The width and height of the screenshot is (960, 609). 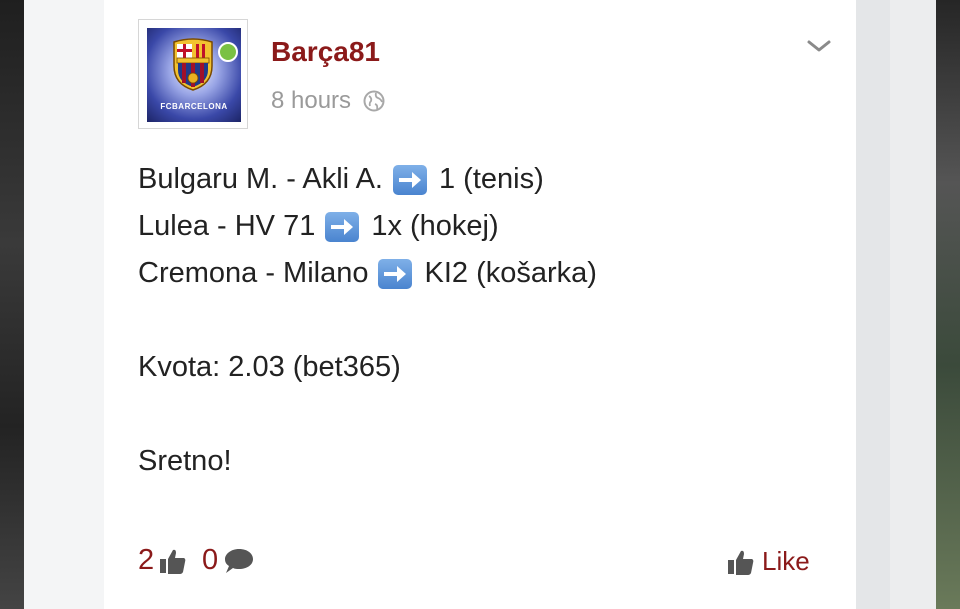 I want to click on avatar: FCBARCELONA, so click(x=193, y=74).